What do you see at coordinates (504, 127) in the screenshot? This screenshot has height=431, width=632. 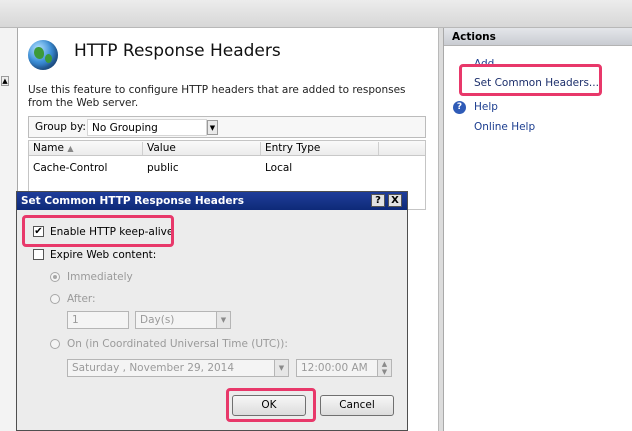 I see `online-help-link: Online Help` at bounding box center [504, 127].